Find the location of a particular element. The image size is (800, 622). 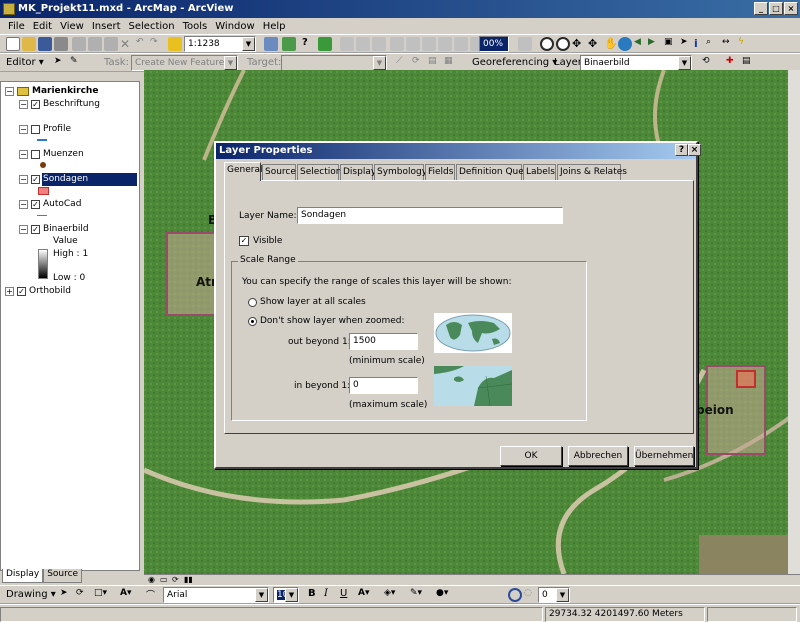

layout-view-icon: ▭ is located at coordinates (164, 579).